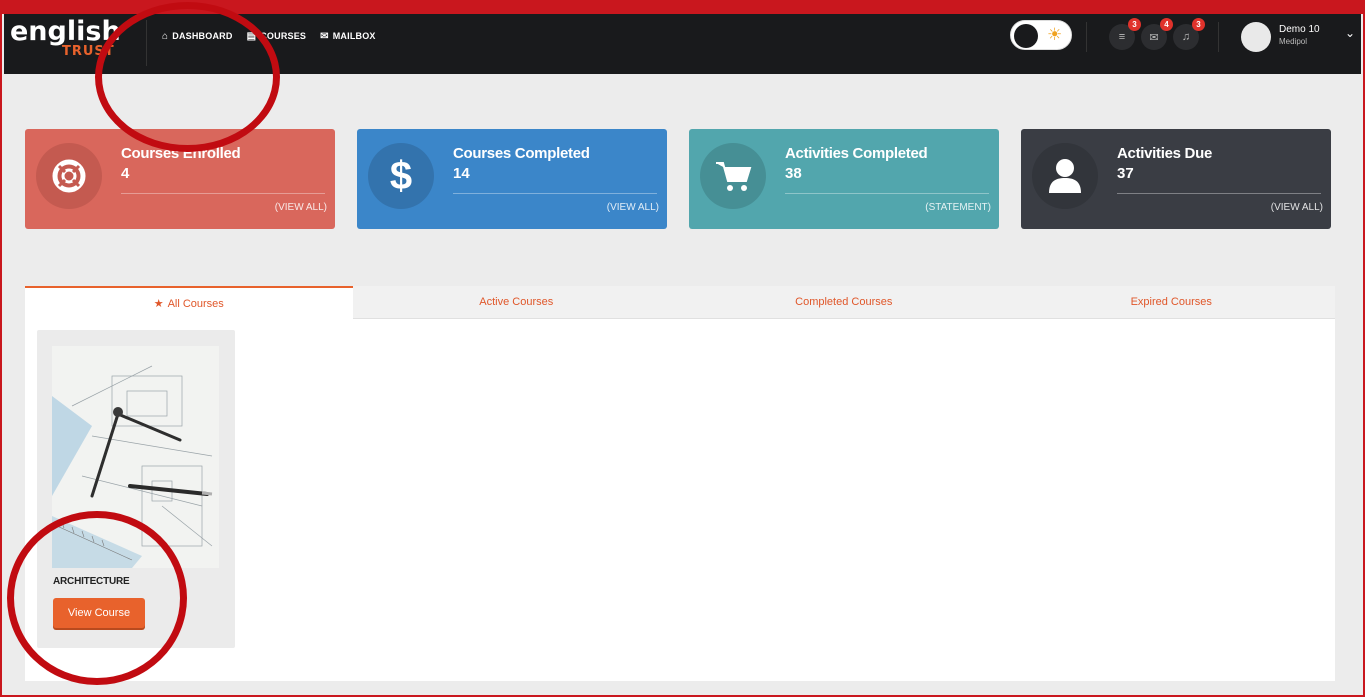 The width and height of the screenshot is (1365, 697). What do you see at coordinates (401, 176) in the screenshot?
I see `dollar-icon: $` at bounding box center [401, 176].